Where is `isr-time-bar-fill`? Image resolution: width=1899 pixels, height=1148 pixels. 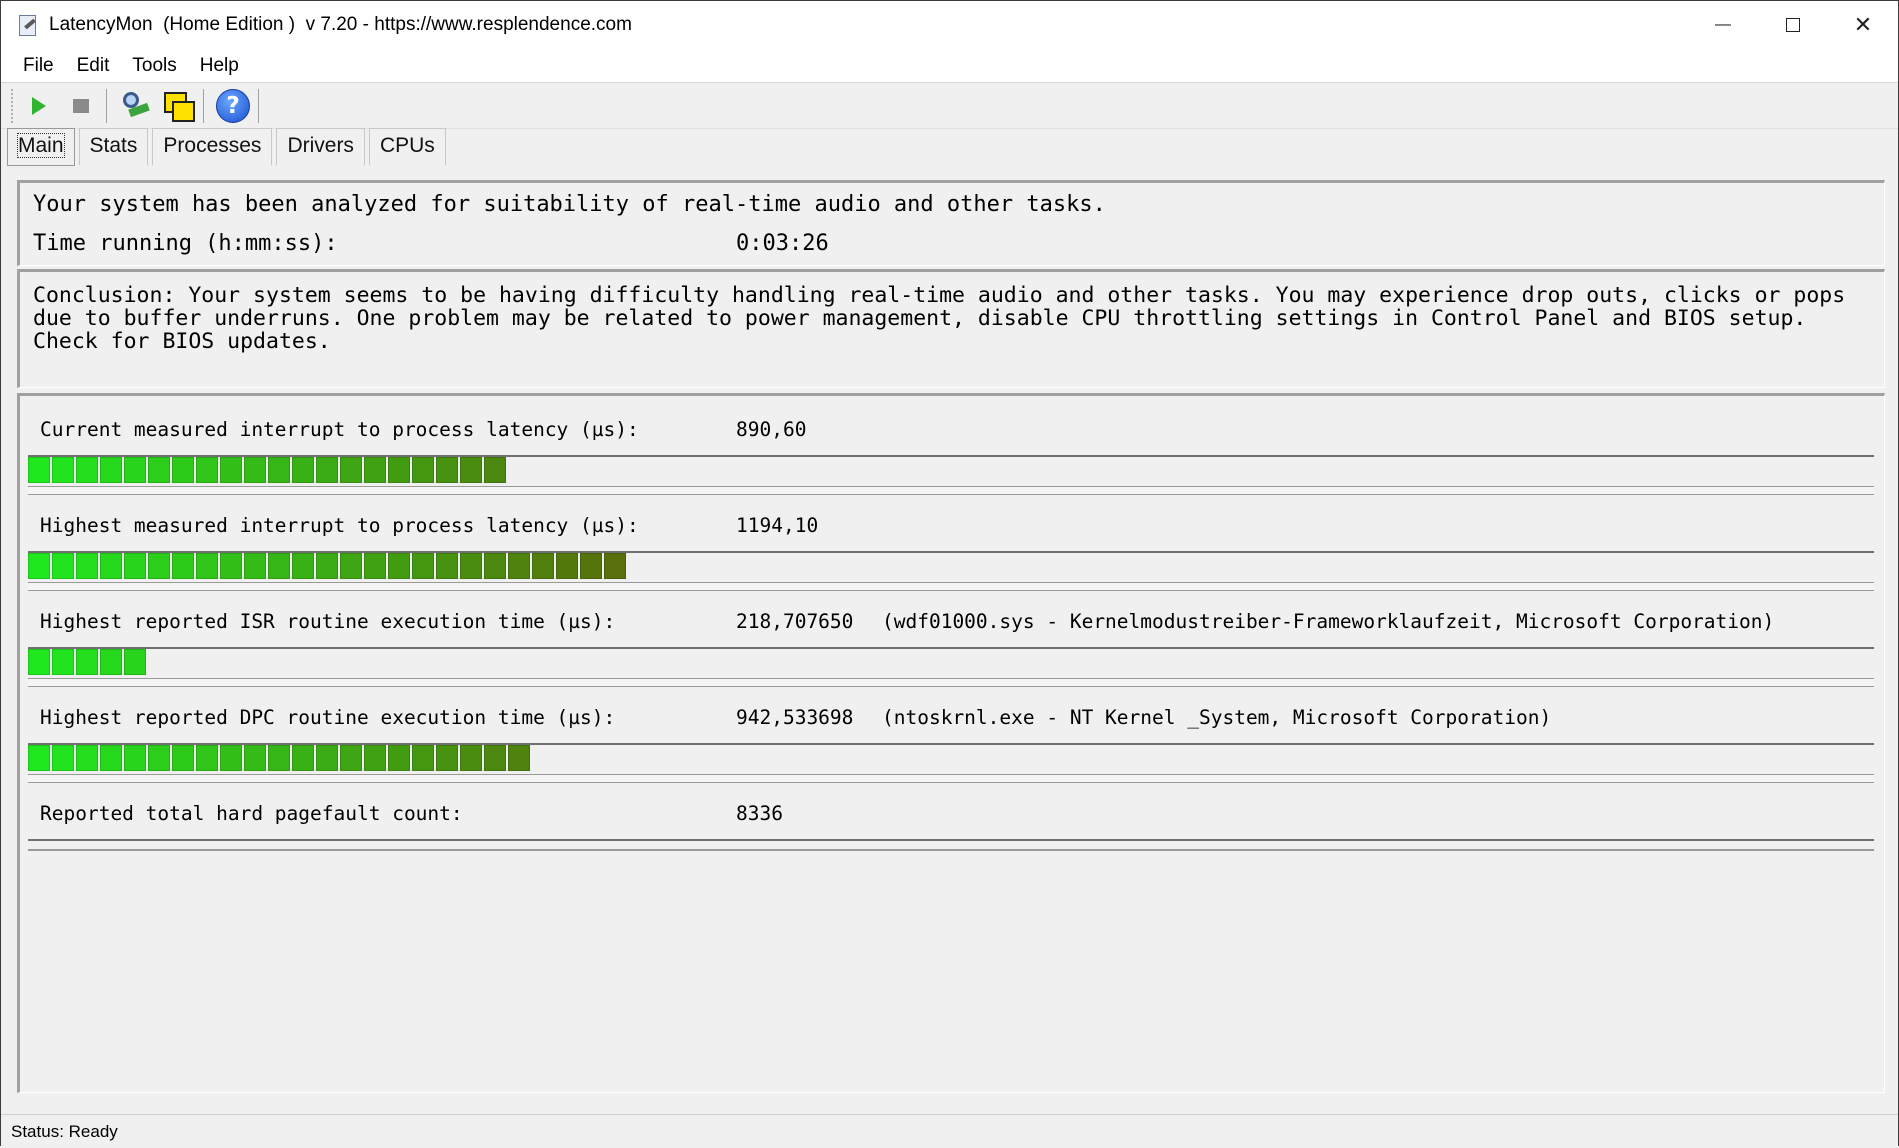
isr-time-bar-fill is located at coordinates (88, 662).